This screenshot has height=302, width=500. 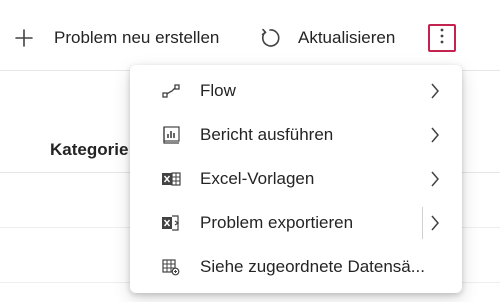 I want to click on excel-export-icon, so click(x=171, y=223).